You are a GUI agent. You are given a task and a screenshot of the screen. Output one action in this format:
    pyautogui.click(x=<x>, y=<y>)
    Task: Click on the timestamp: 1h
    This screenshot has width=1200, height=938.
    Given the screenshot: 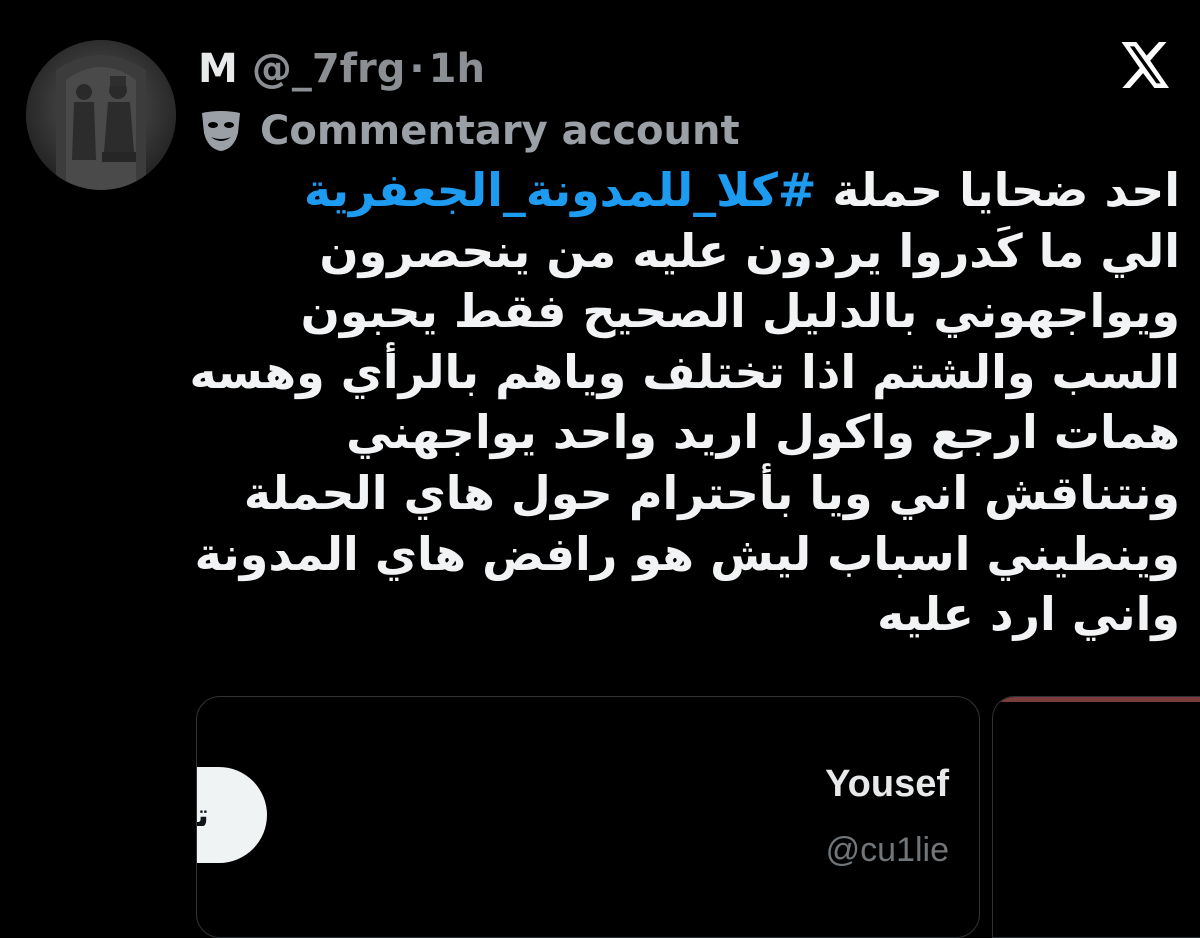 What is the action you would take?
    pyautogui.click(x=457, y=69)
    